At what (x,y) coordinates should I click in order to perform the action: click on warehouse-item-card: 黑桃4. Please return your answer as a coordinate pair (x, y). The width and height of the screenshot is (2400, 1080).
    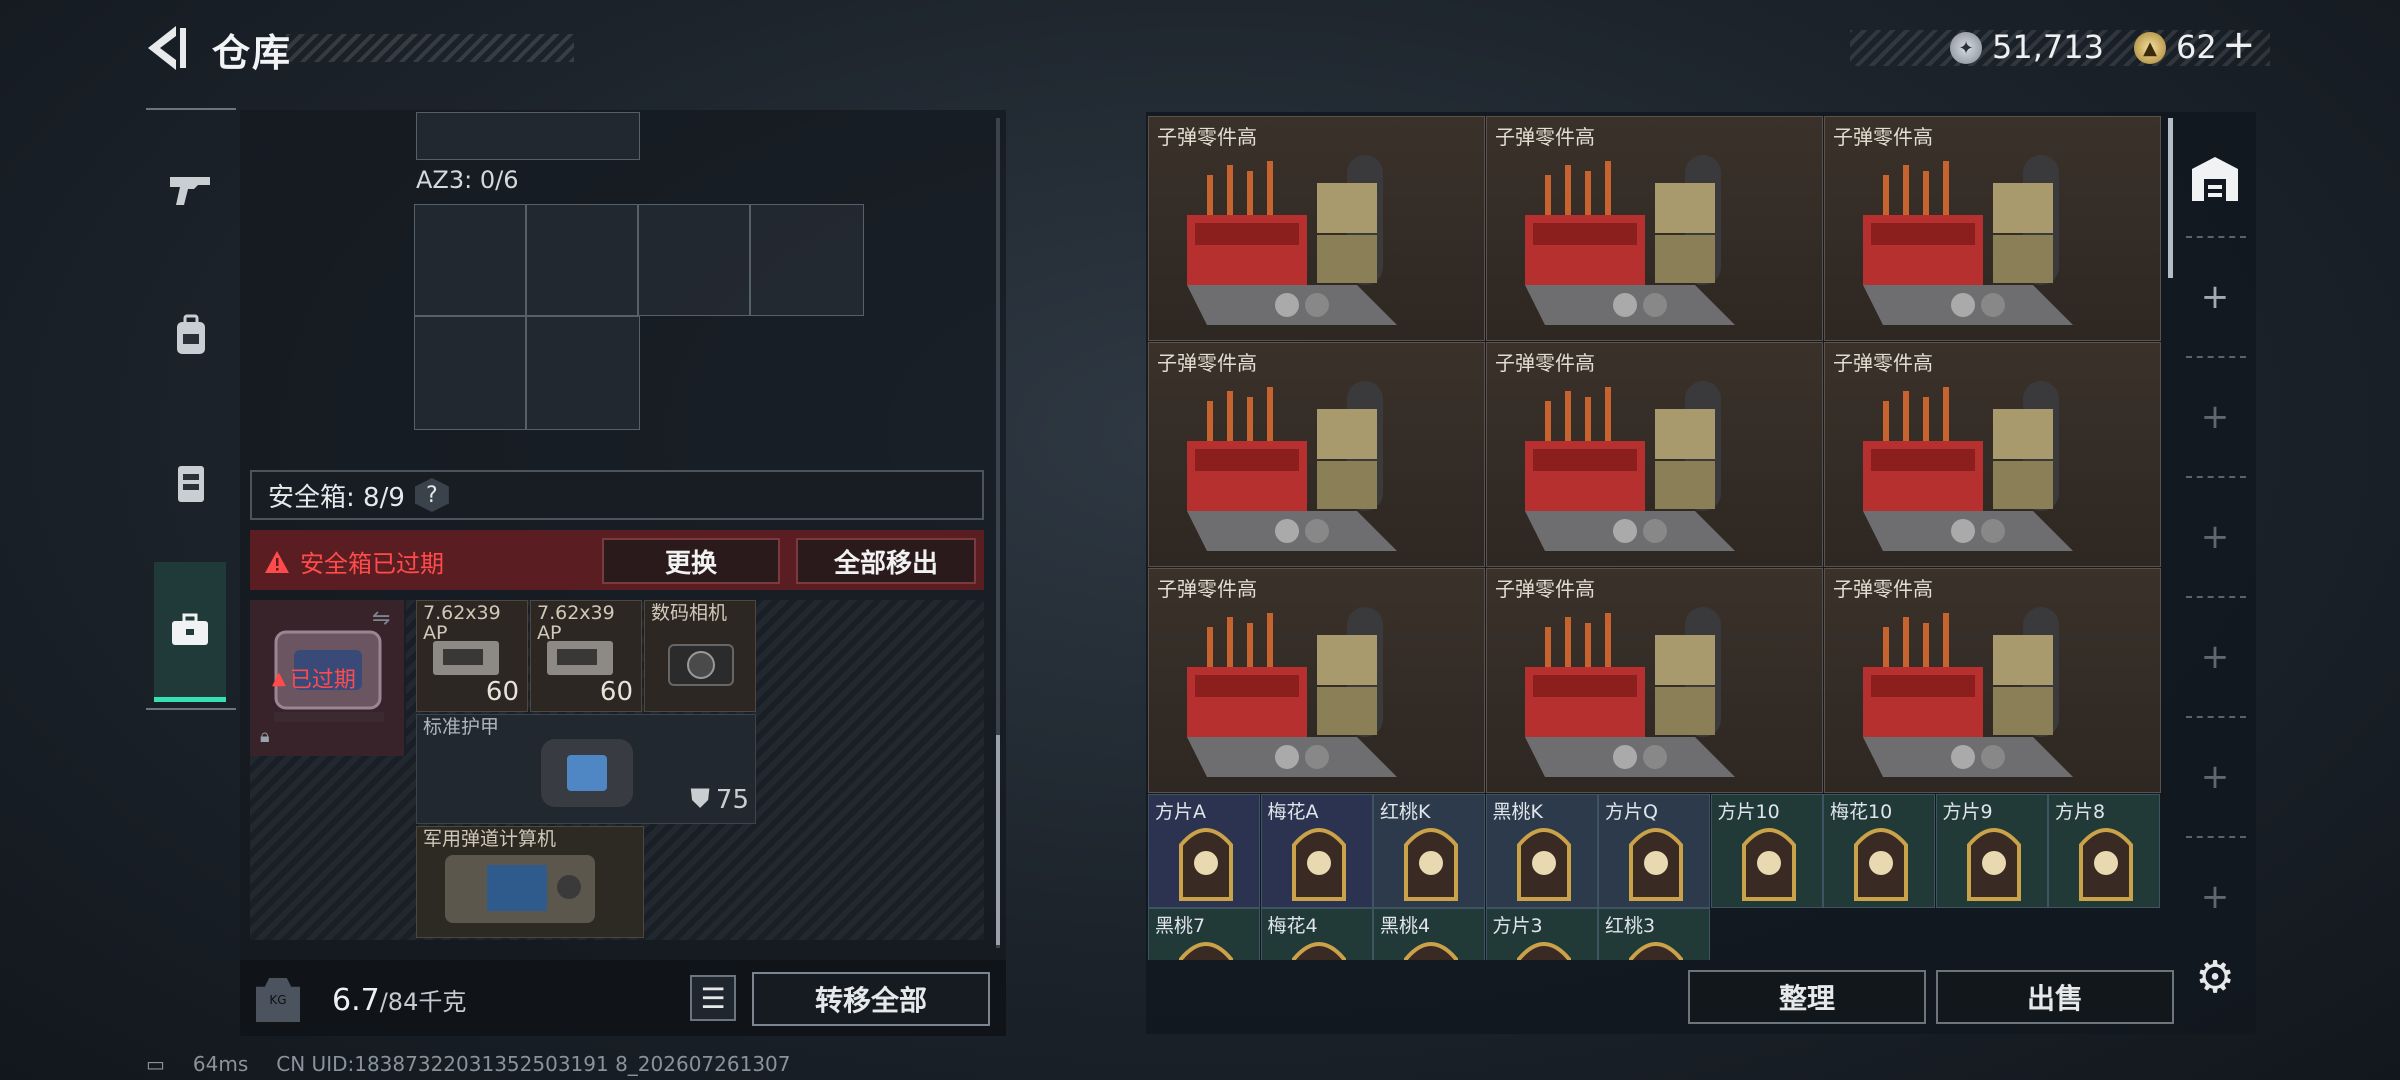
    Looking at the image, I should click on (1429, 934).